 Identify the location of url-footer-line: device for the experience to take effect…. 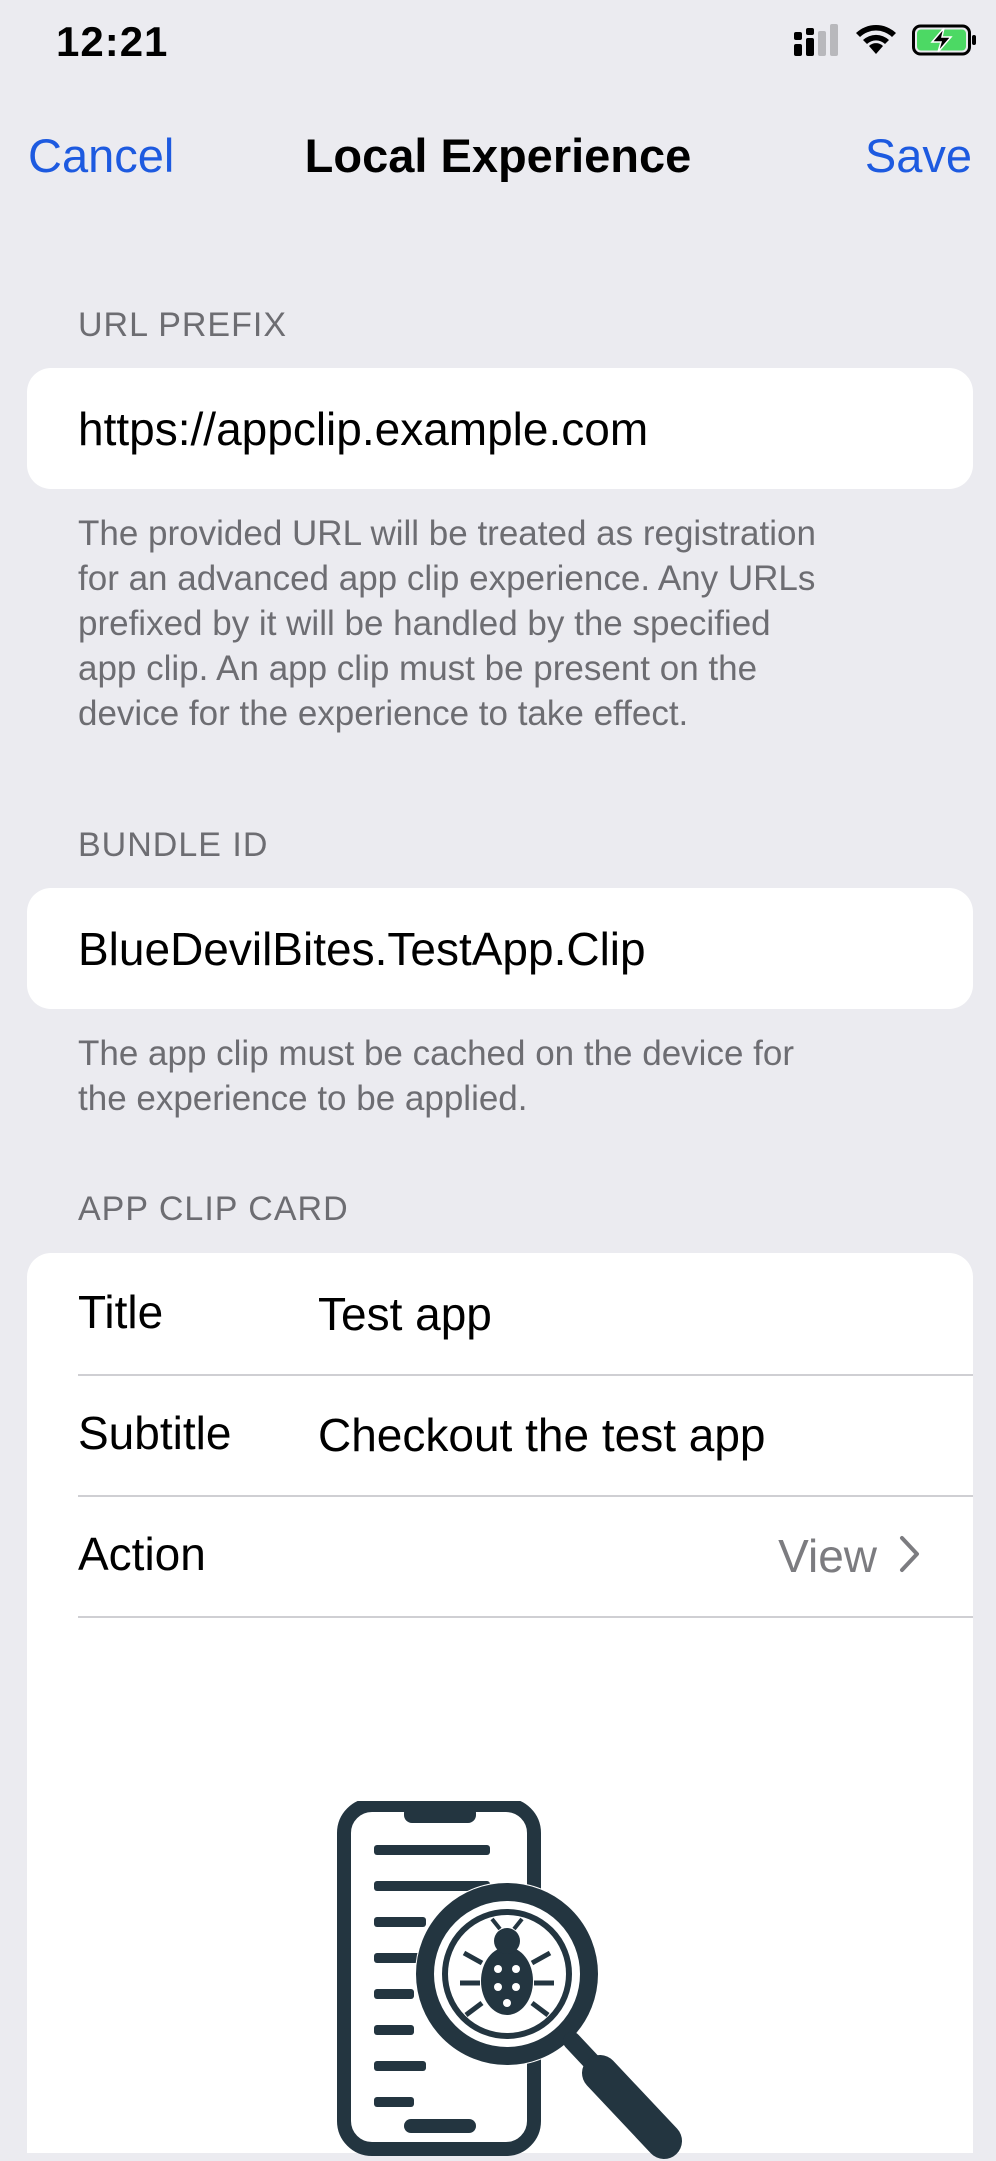
(383, 713).